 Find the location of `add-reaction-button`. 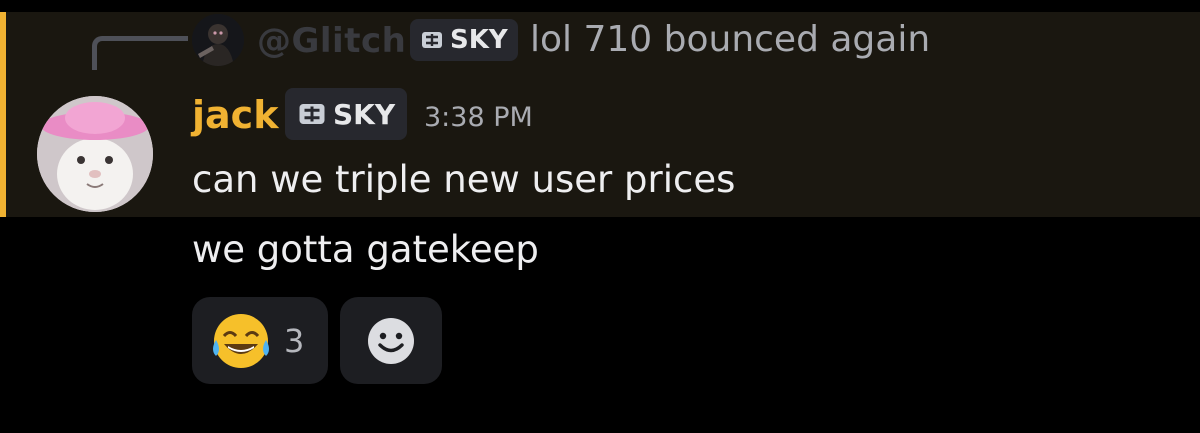

add-reaction-button is located at coordinates (391, 340).